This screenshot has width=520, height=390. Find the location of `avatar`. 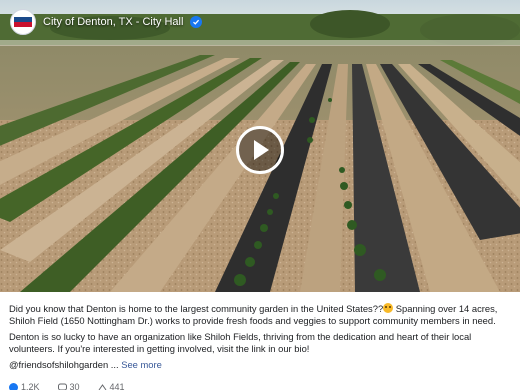

avatar is located at coordinates (23, 22).